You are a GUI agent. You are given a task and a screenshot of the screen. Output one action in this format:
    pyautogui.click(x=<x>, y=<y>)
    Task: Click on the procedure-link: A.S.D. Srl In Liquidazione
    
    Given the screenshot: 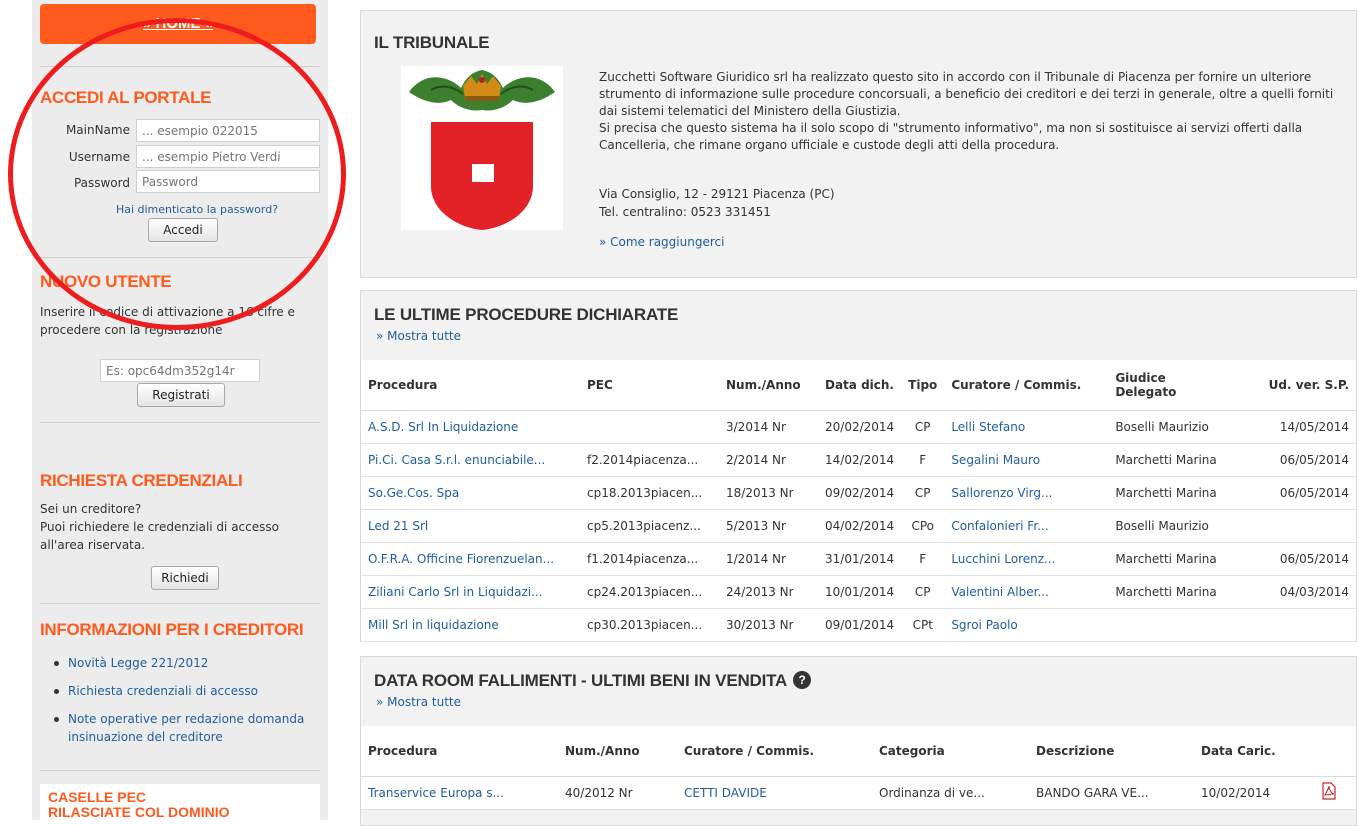 What is the action you would take?
    pyautogui.click(x=443, y=427)
    